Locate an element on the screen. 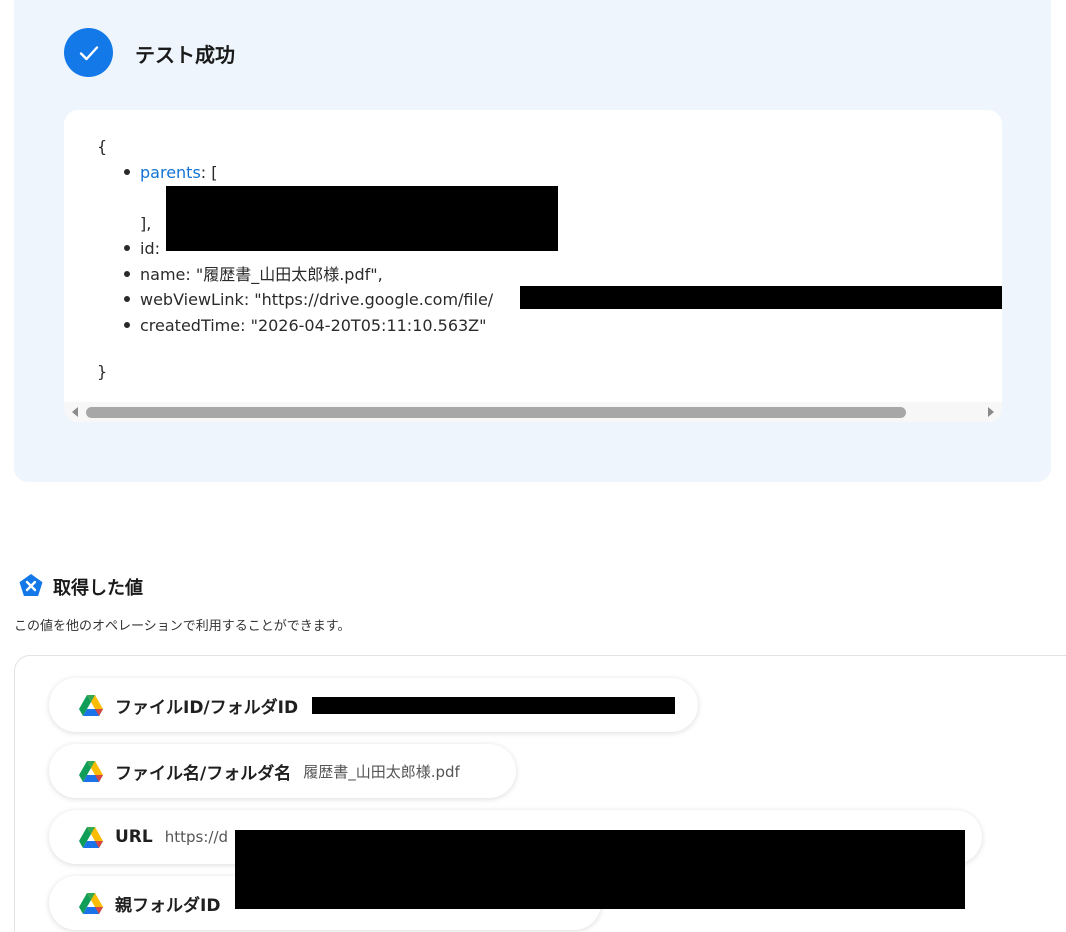 The width and height of the screenshot is (1066, 932). json-createdtime-line: createdTime: "2026-04-20T05:11:10.563Z" is located at coordinates (295, 326).